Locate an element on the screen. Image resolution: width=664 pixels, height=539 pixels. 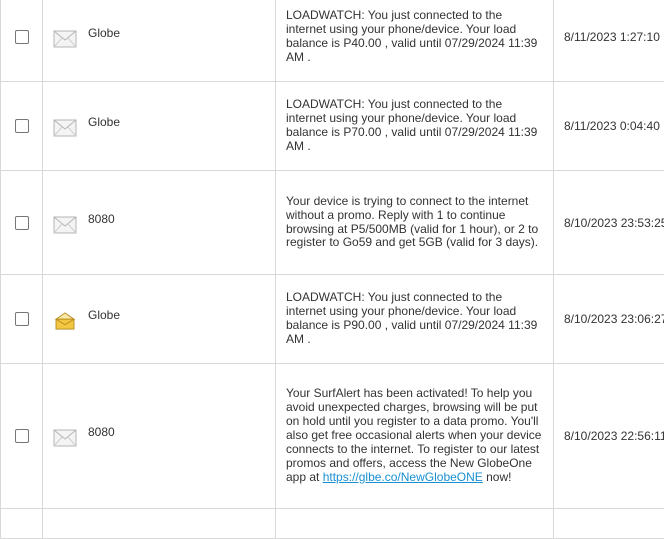
message-body-suffix: now! is located at coordinates (497, 477).